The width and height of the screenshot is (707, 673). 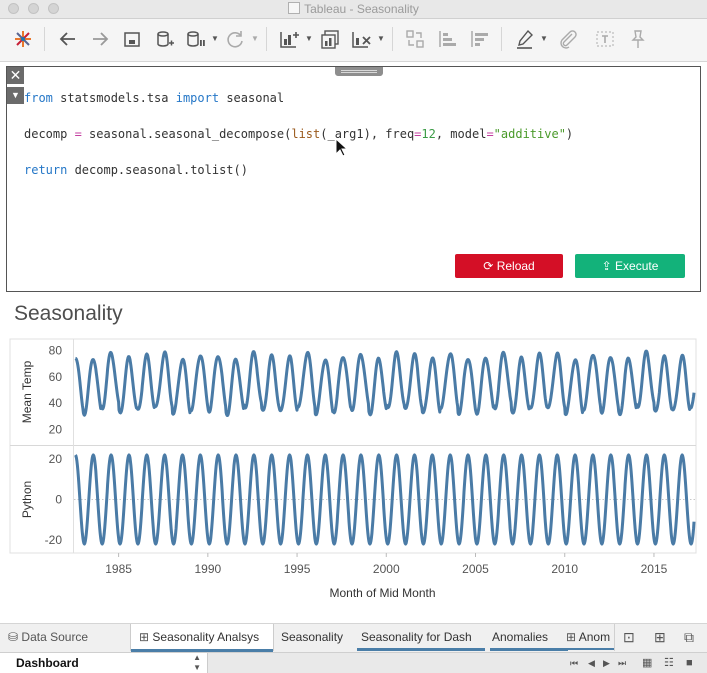 What do you see at coordinates (605, 39) in the screenshot?
I see `show-labels-icon` at bounding box center [605, 39].